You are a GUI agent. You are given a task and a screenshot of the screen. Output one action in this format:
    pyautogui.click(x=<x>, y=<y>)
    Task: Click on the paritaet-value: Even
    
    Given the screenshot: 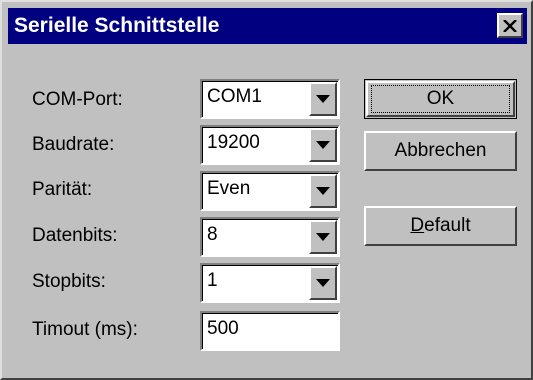 What is the action you would take?
    pyautogui.click(x=229, y=188)
    